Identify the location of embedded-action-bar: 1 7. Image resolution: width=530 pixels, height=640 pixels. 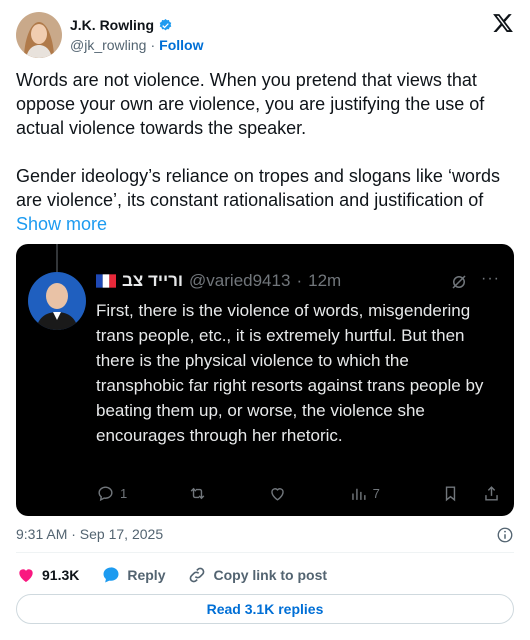
(298, 493).